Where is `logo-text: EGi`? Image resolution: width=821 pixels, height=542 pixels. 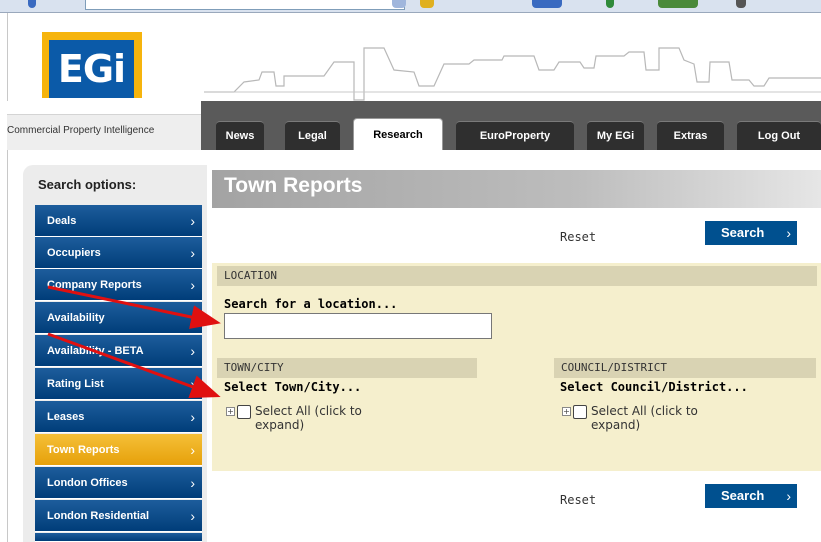
logo-text: EGi is located at coordinates (91, 69).